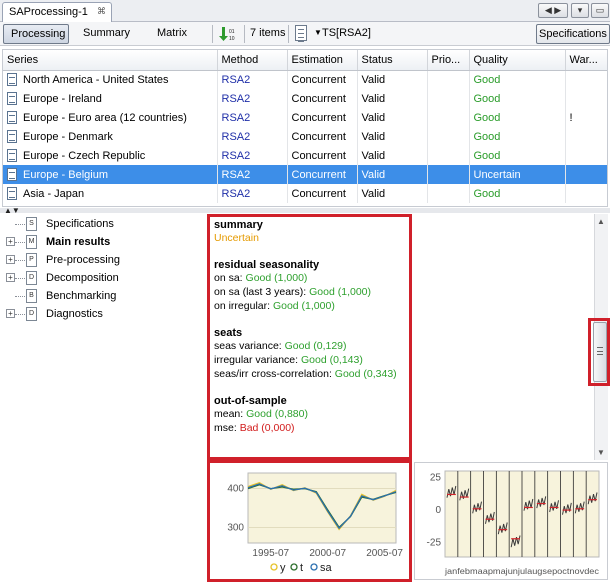 The height and width of the screenshot is (584, 610). I want to click on column-header-series: Series, so click(110, 60).